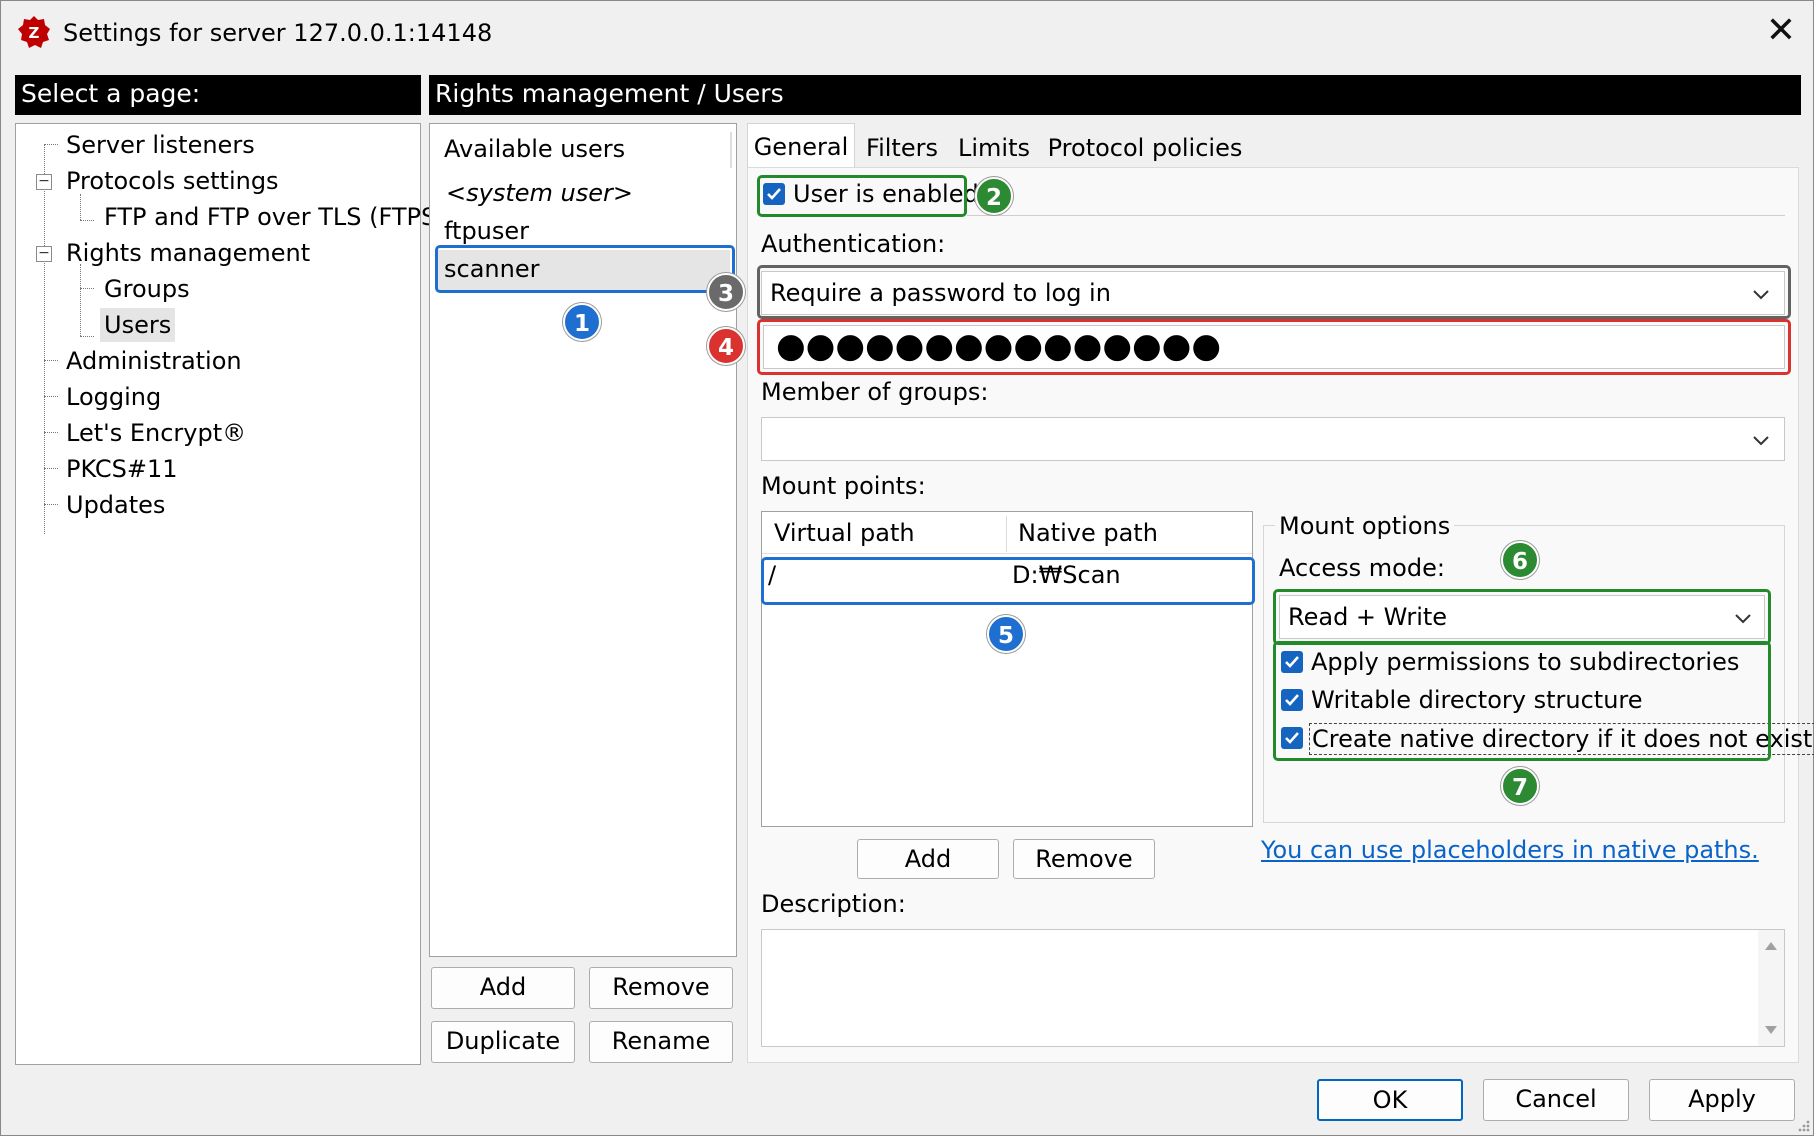 This screenshot has width=1814, height=1136. I want to click on add-user-button: Add, so click(503, 988).